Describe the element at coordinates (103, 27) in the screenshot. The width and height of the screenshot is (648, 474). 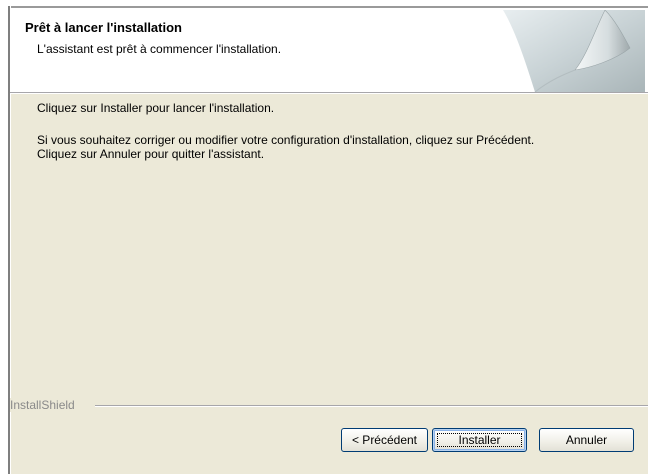
I see `page-title: Prêt à lancer l'installation` at that location.